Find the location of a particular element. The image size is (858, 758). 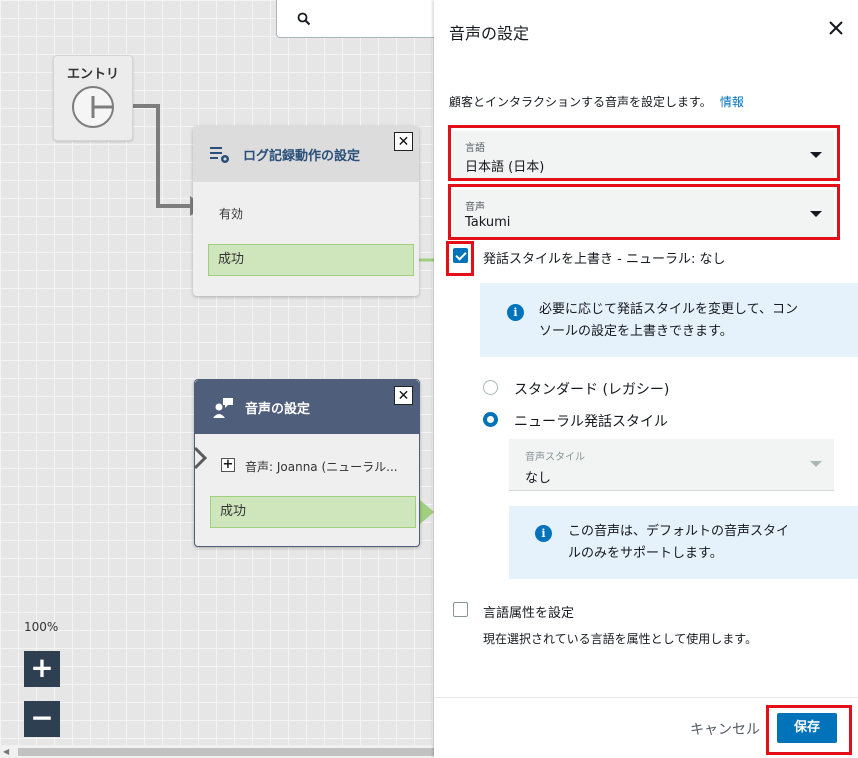

entry-start-icon is located at coordinates (93, 107).